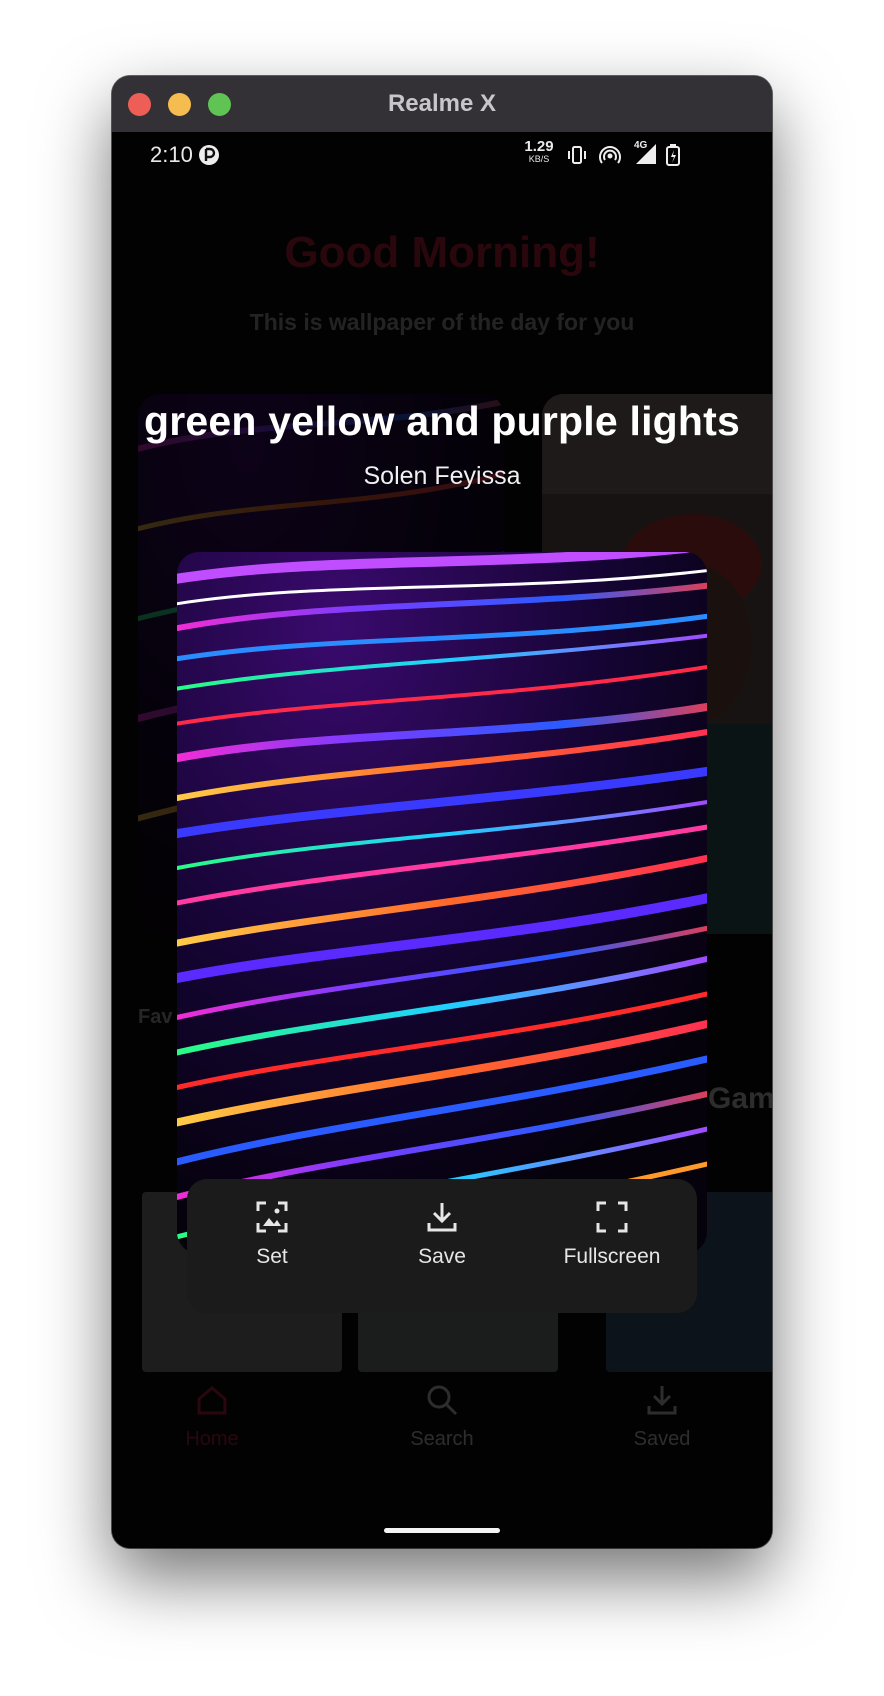  Describe the element at coordinates (272, 1256) in the screenshot. I see `set-button-label: Set` at that location.